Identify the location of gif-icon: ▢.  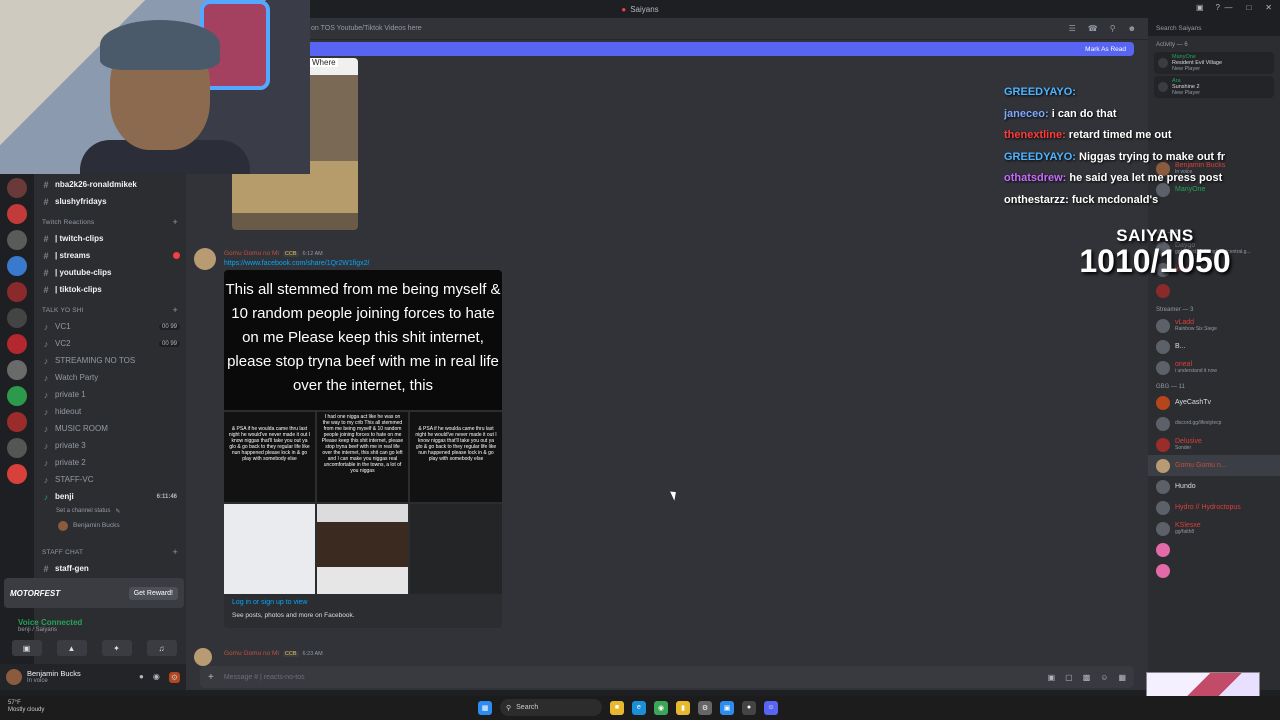
(1069, 677).